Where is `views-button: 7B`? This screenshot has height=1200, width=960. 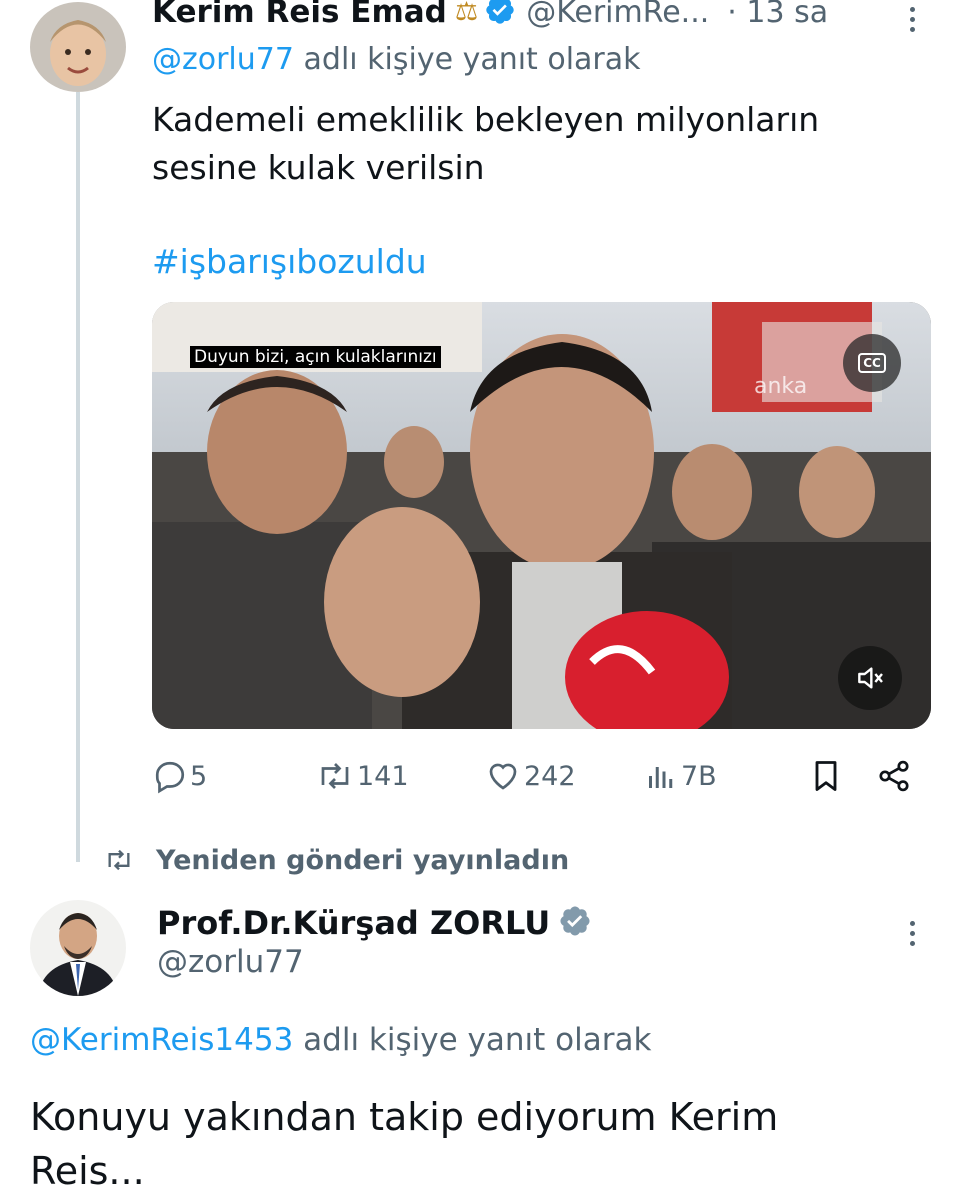 views-button: 7B is located at coordinates (680, 776).